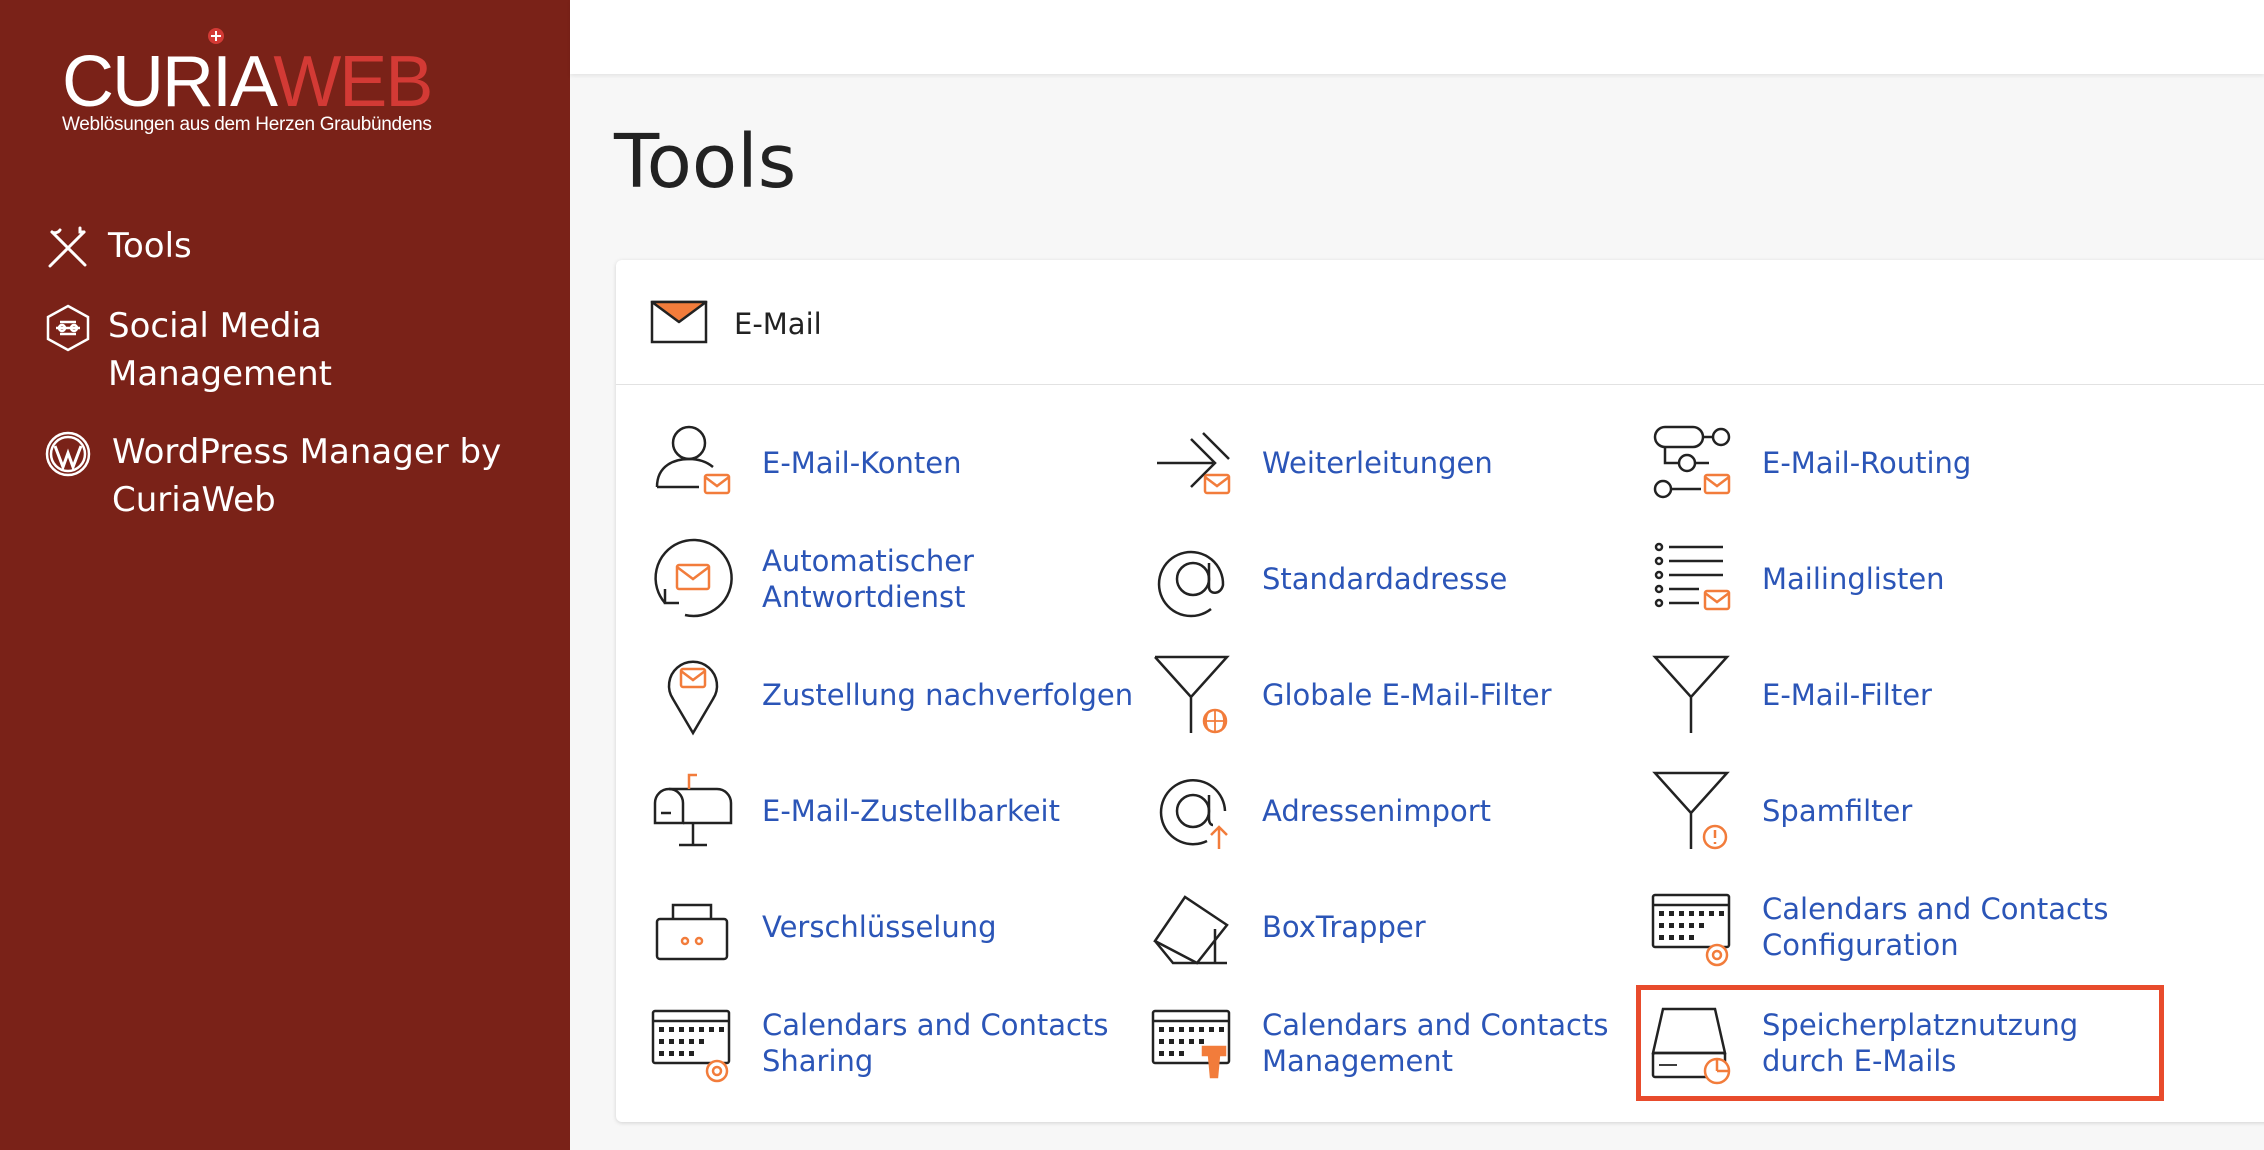 The image size is (2264, 1150). What do you see at coordinates (1194, 463) in the screenshot?
I see `forward-icon` at bounding box center [1194, 463].